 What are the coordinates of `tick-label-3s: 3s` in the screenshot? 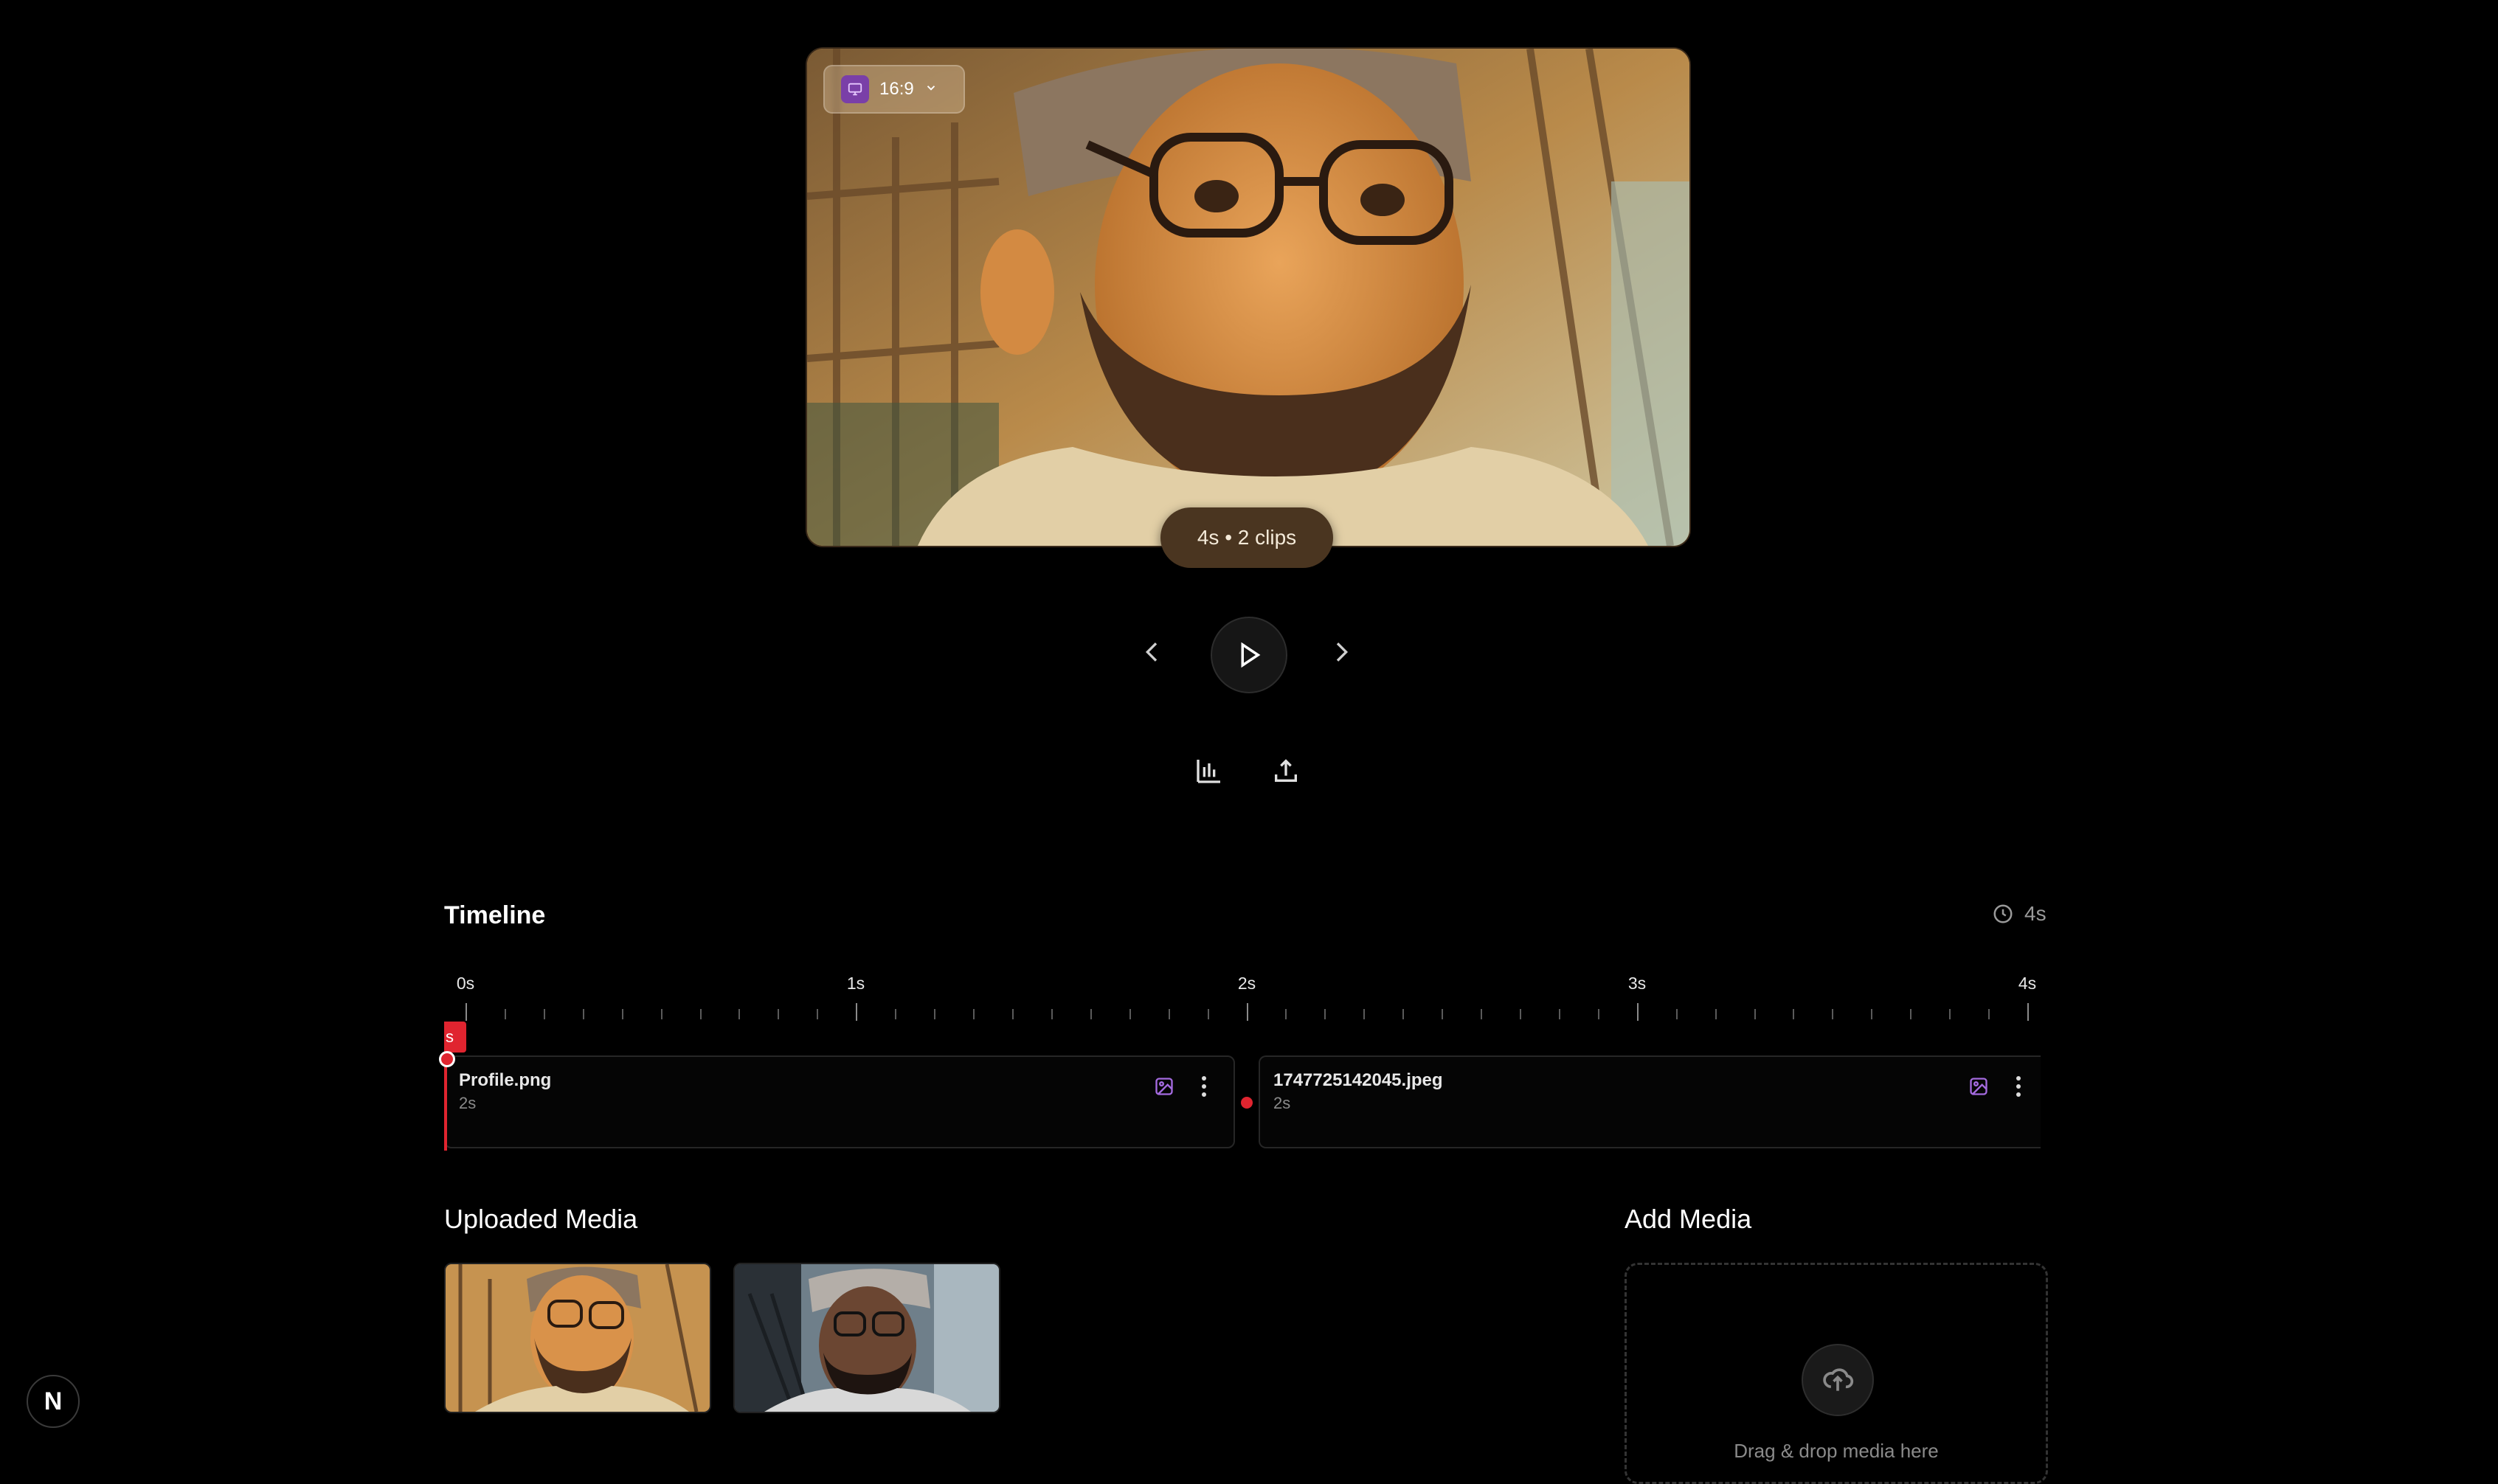 It's located at (1637, 983).